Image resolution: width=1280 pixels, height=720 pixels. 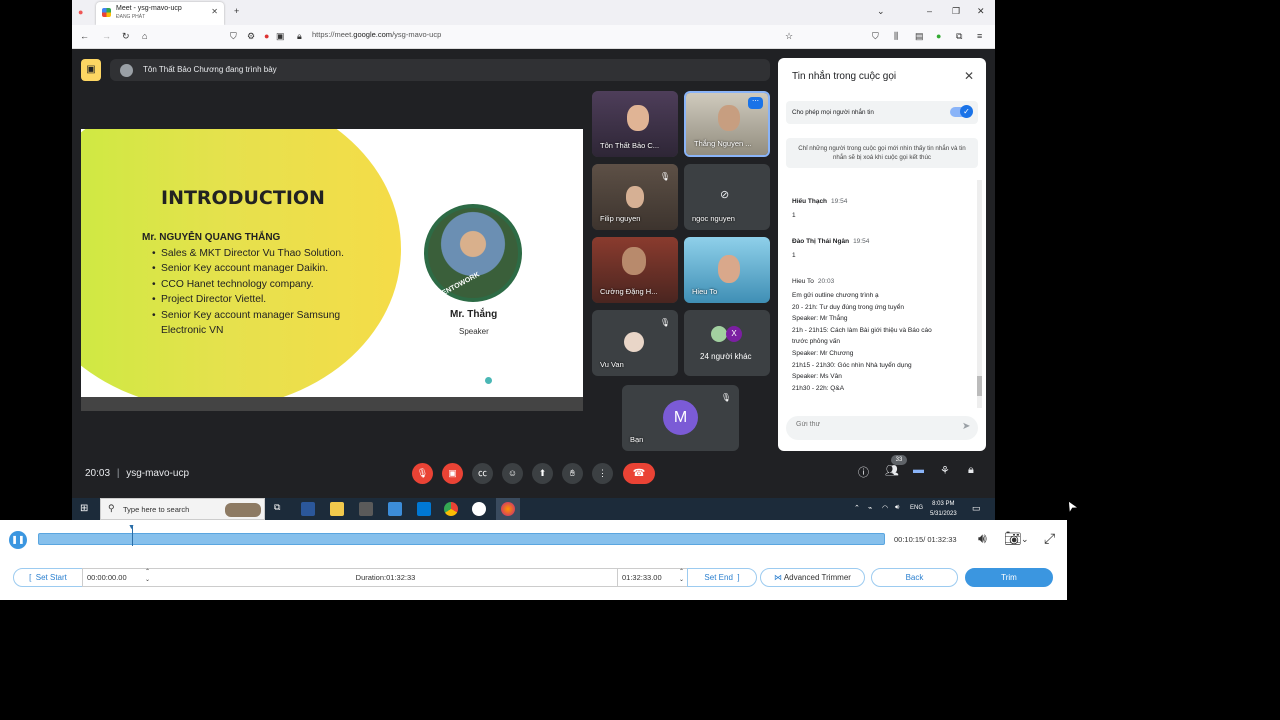 What do you see at coordinates (938, 36) in the screenshot?
I see `extension-icon: ●` at bounding box center [938, 36].